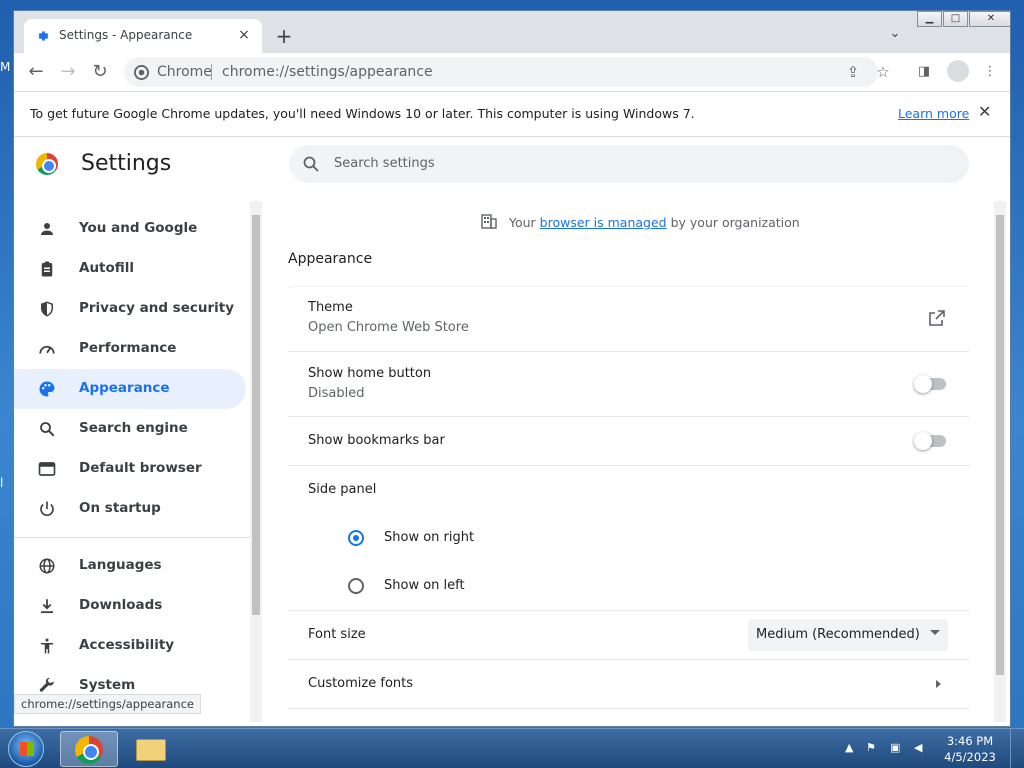  What do you see at coordinates (970, 749) in the screenshot?
I see `taskbar-clock: 3:46 PM 4/5/2023` at bounding box center [970, 749].